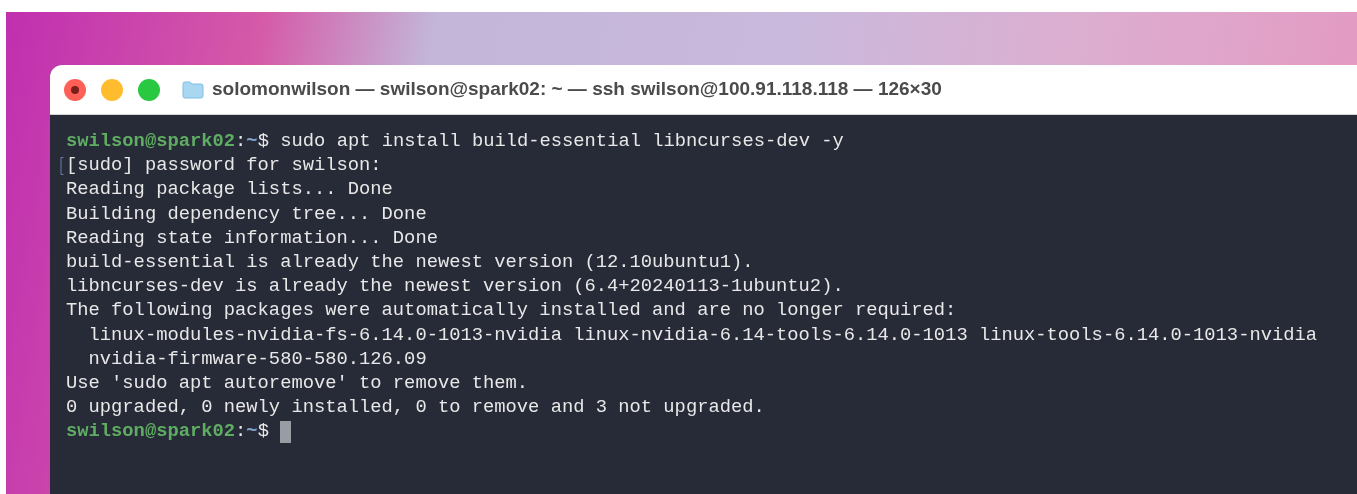 The width and height of the screenshot is (1357, 494). What do you see at coordinates (511, 310) in the screenshot?
I see `output-line: The following packages were automatically installed and are no longer required:` at bounding box center [511, 310].